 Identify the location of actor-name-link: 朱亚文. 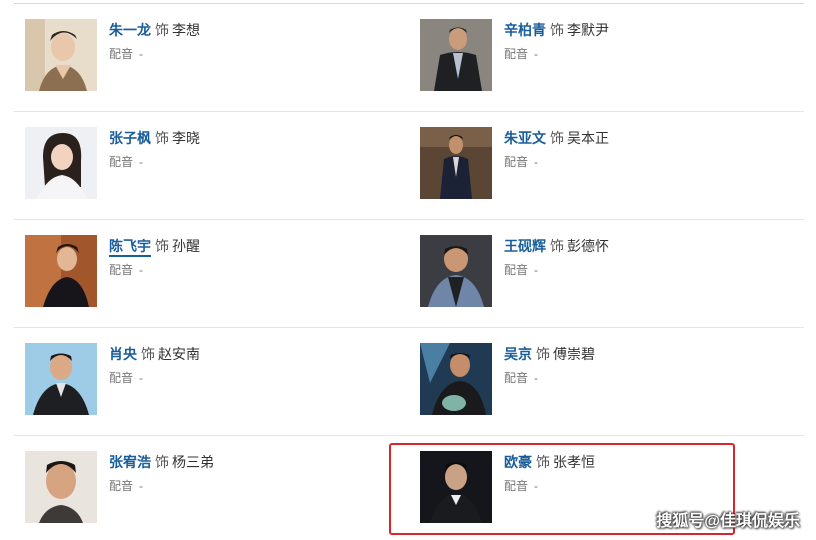
(525, 138).